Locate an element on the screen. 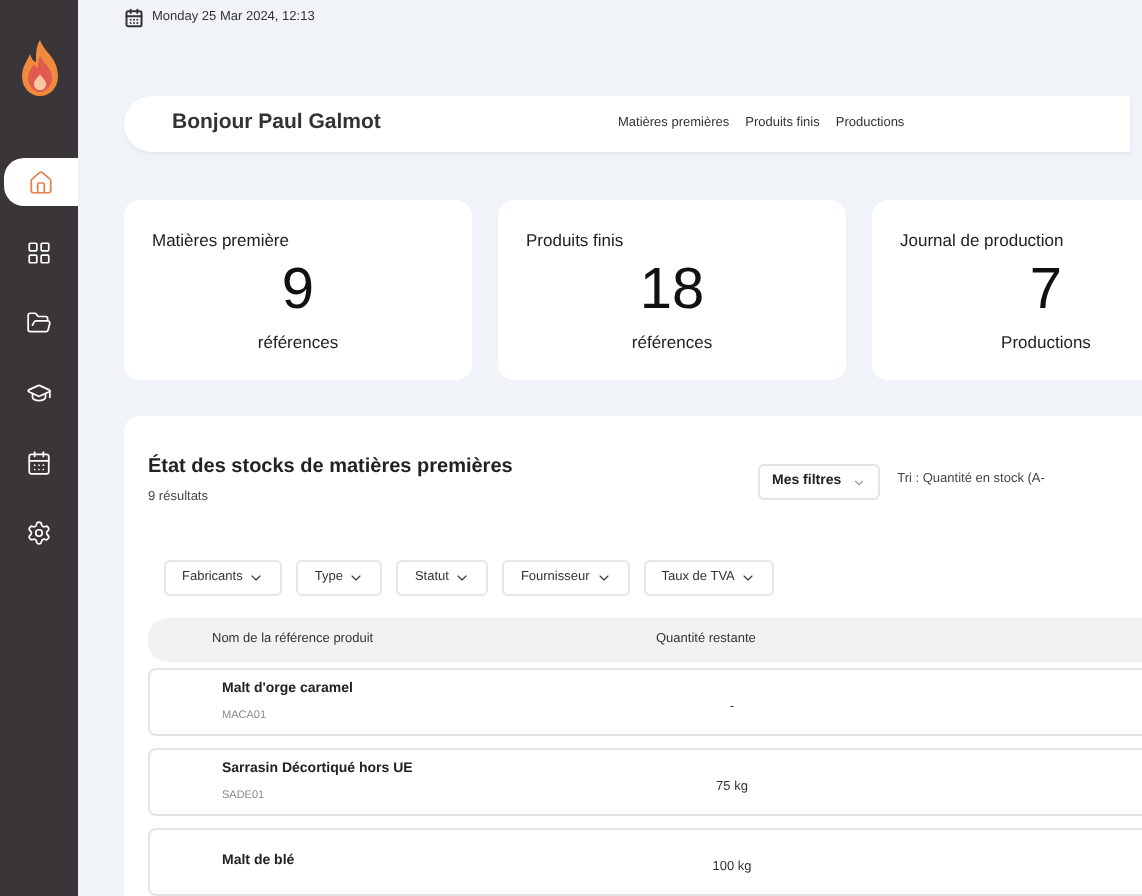 The image size is (1142, 896). stat-title: Journal de production is located at coordinates (983, 240).